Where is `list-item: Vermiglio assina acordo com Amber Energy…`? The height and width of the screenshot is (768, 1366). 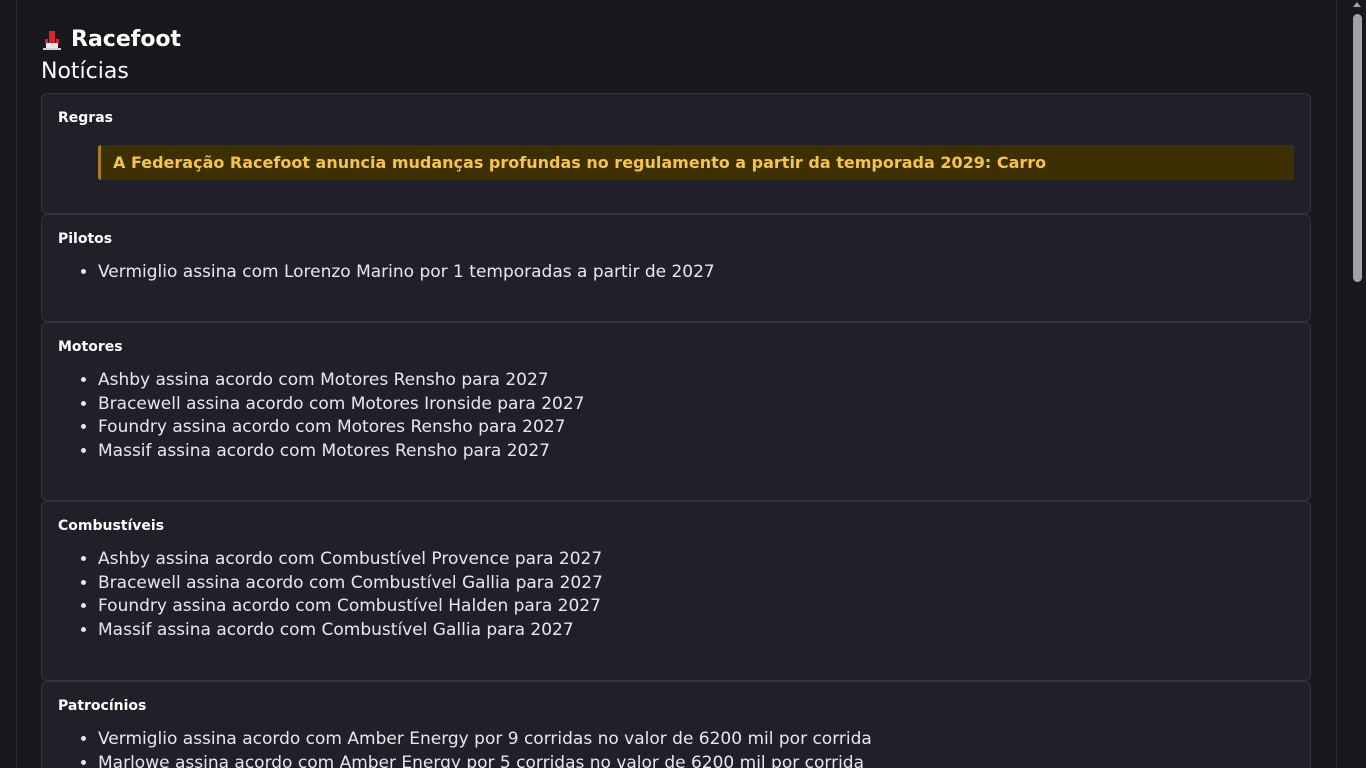 list-item: Vermiglio assina acordo com Amber Energy… is located at coordinates (696, 740).